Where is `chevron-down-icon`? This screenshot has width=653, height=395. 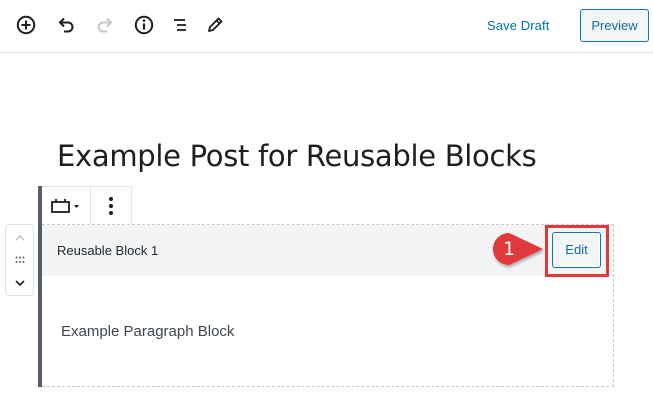 chevron-down-icon is located at coordinates (19, 283).